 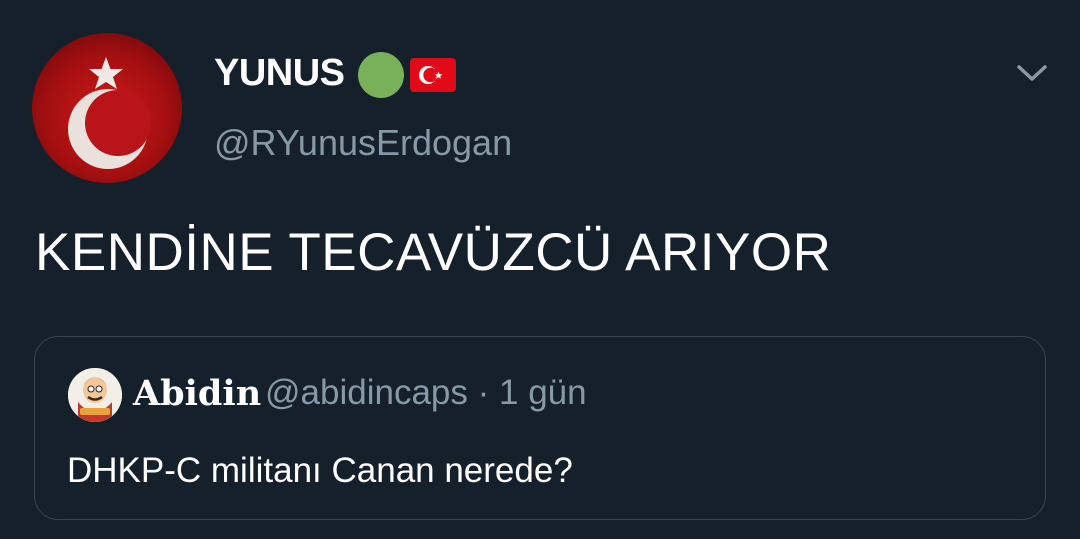 I want to click on green-circle-icon, so click(x=381, y=75).